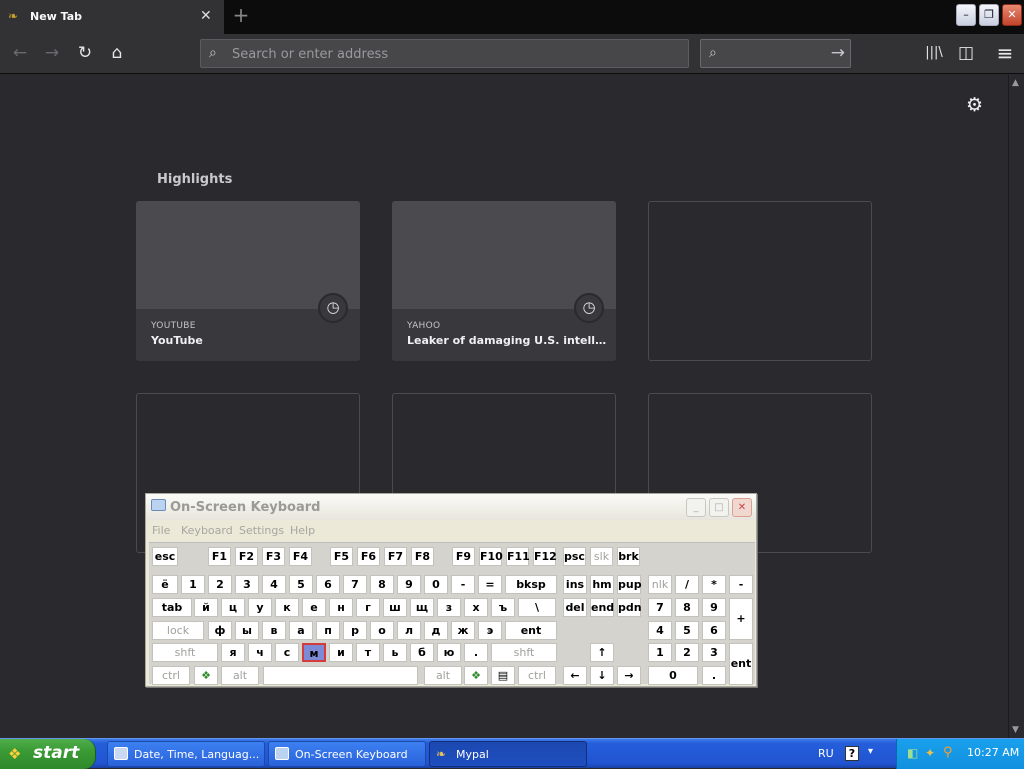 The height and width of the screenshot is (769, 1024). I want to click on key-↑: ↑, so click(602, 652).